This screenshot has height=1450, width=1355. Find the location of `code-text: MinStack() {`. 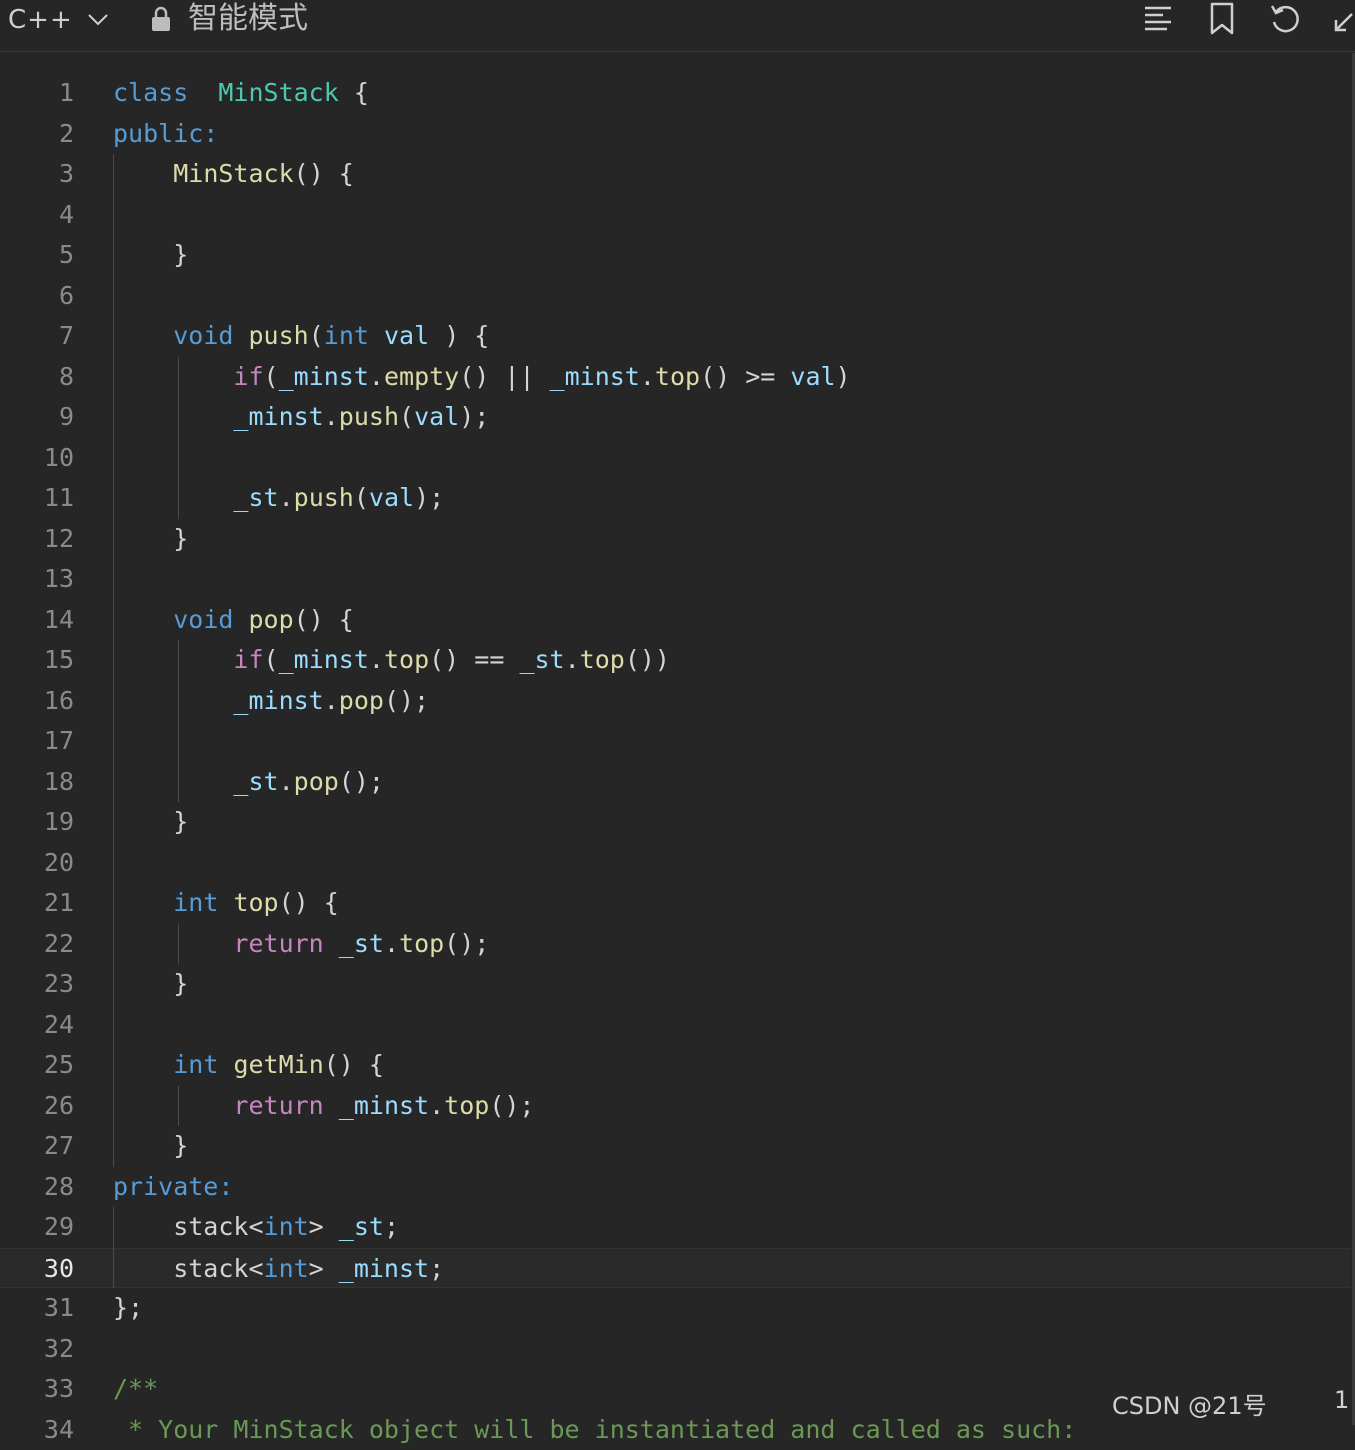

code-text: MinStack() { is located at coordinates (233, 174).